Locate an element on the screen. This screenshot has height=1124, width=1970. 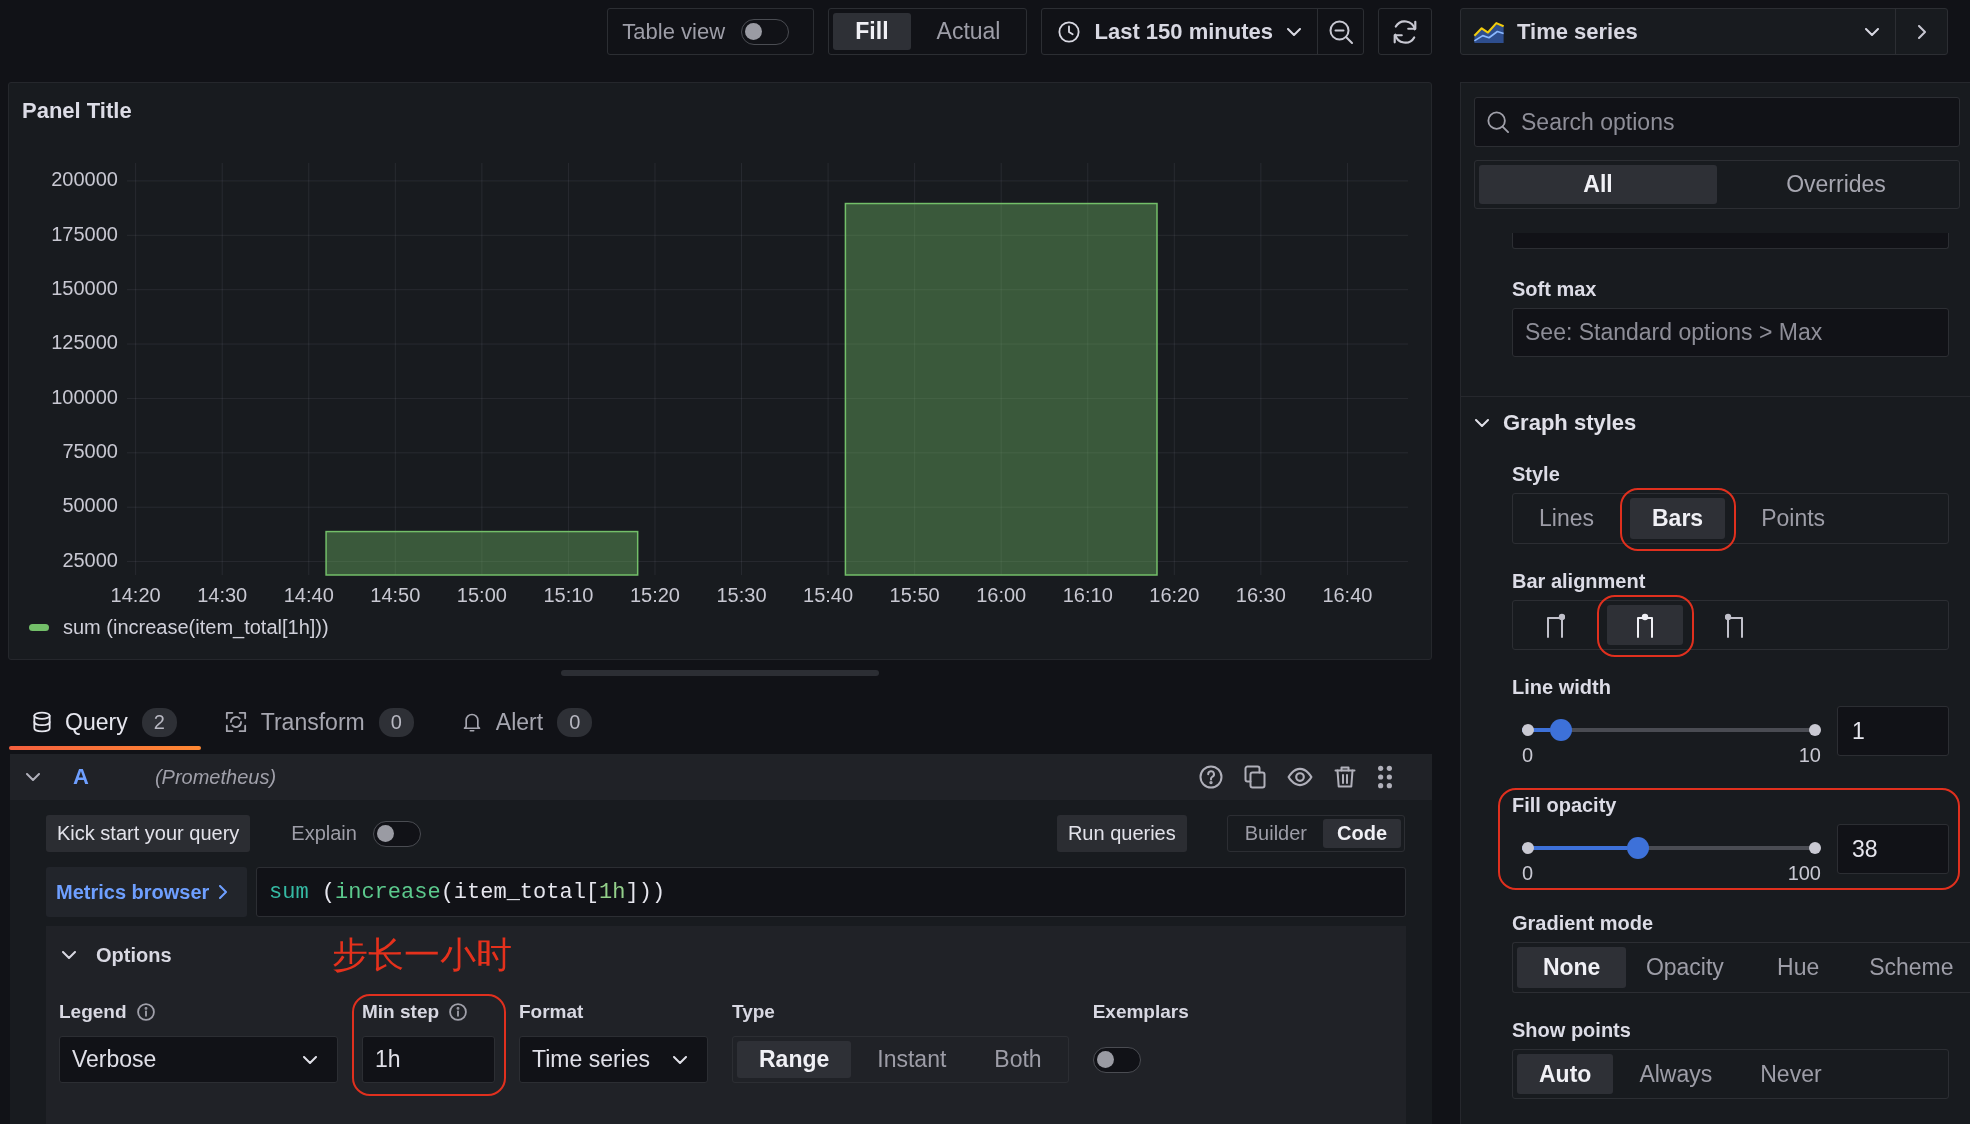
field-label: Bar alignment is located at coordinates (1579, 581).